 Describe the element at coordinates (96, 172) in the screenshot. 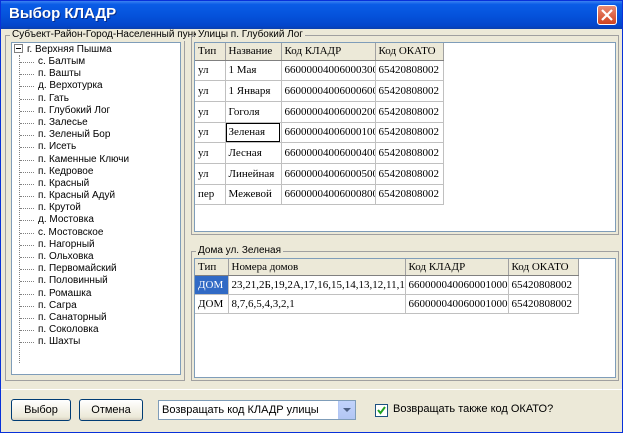

I see `tree-item: п. Кедровое` at that location.